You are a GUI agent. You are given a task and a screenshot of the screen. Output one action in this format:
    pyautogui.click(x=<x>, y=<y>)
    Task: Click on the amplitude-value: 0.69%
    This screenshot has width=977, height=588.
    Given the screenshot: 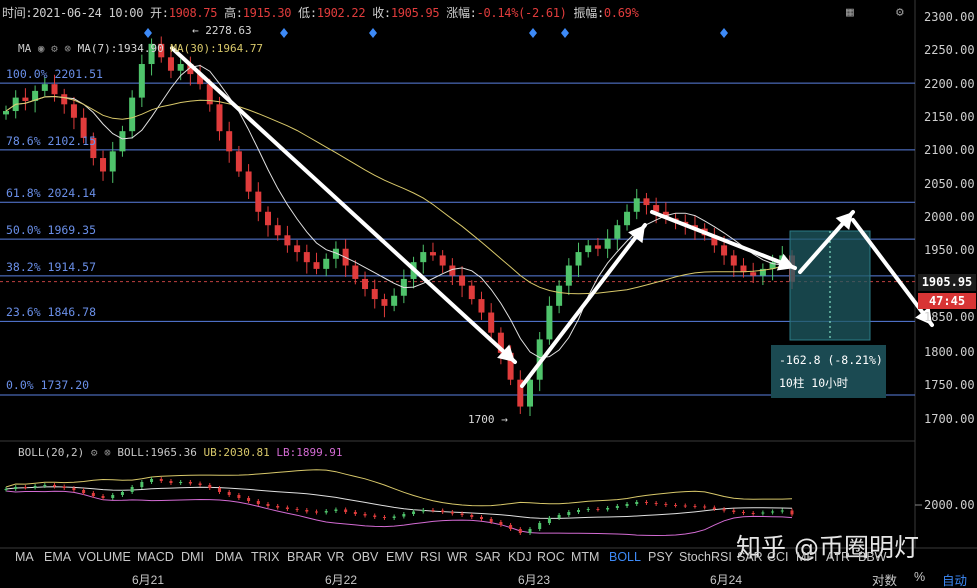 What is the action you would take?
    pyautogui.click(x=621, y=13)
    